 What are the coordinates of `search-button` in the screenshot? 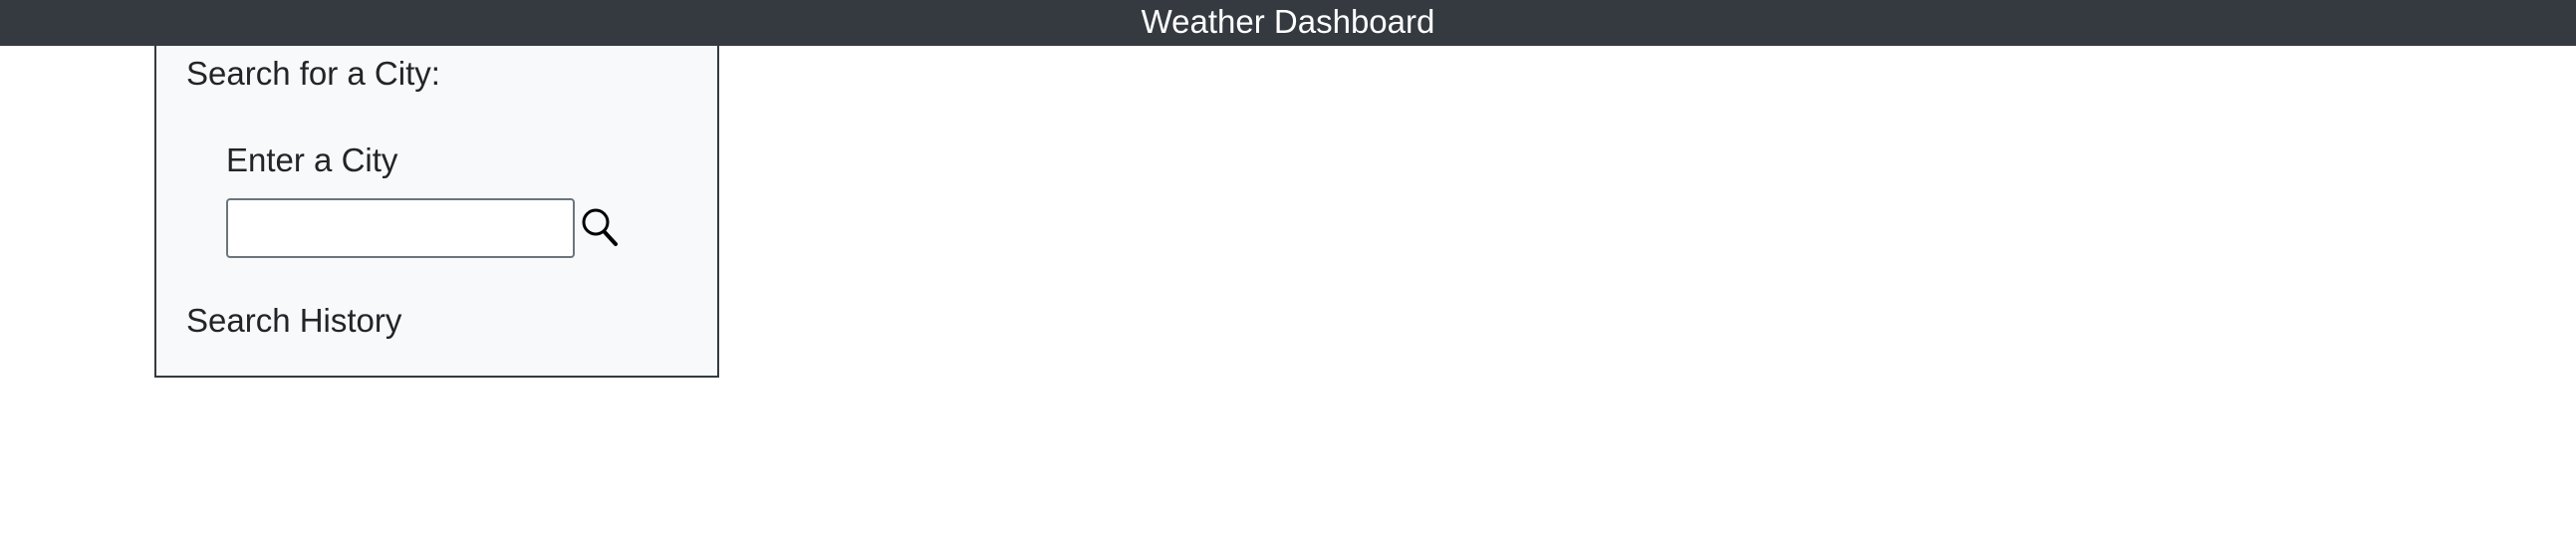 It's located at (601, 227).